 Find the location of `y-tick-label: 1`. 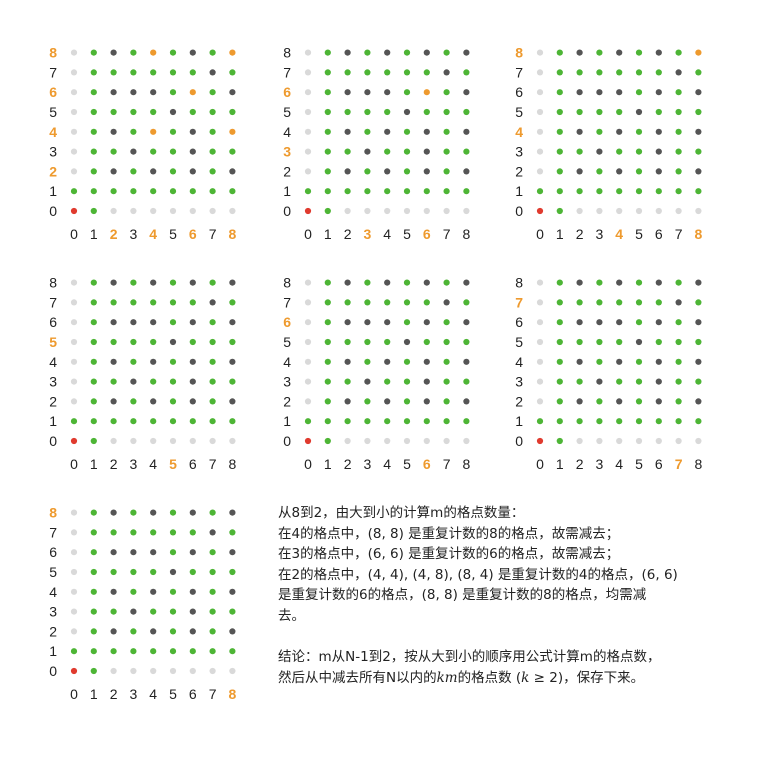

y-tick-label: 1 is located at coordinates (53, 421).